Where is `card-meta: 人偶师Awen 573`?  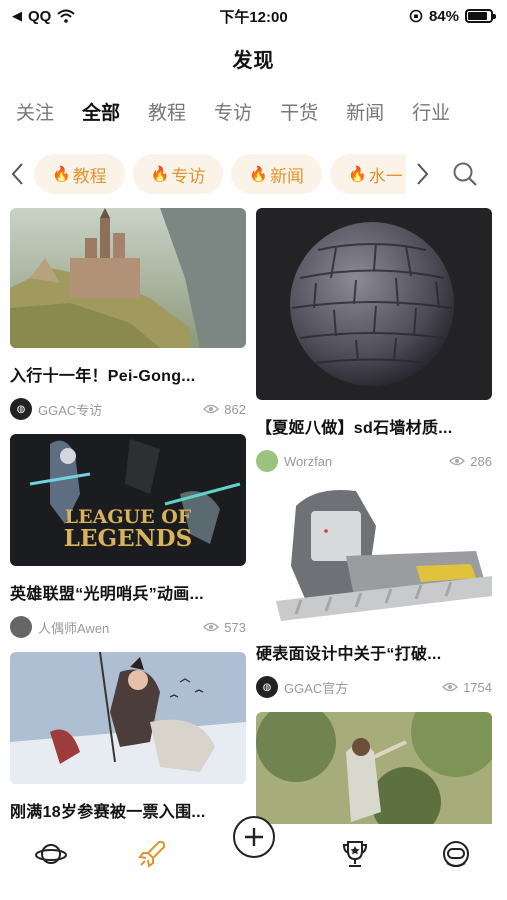 card-meta: 人偶师Awen 573 is located at coordinates (128, 627).